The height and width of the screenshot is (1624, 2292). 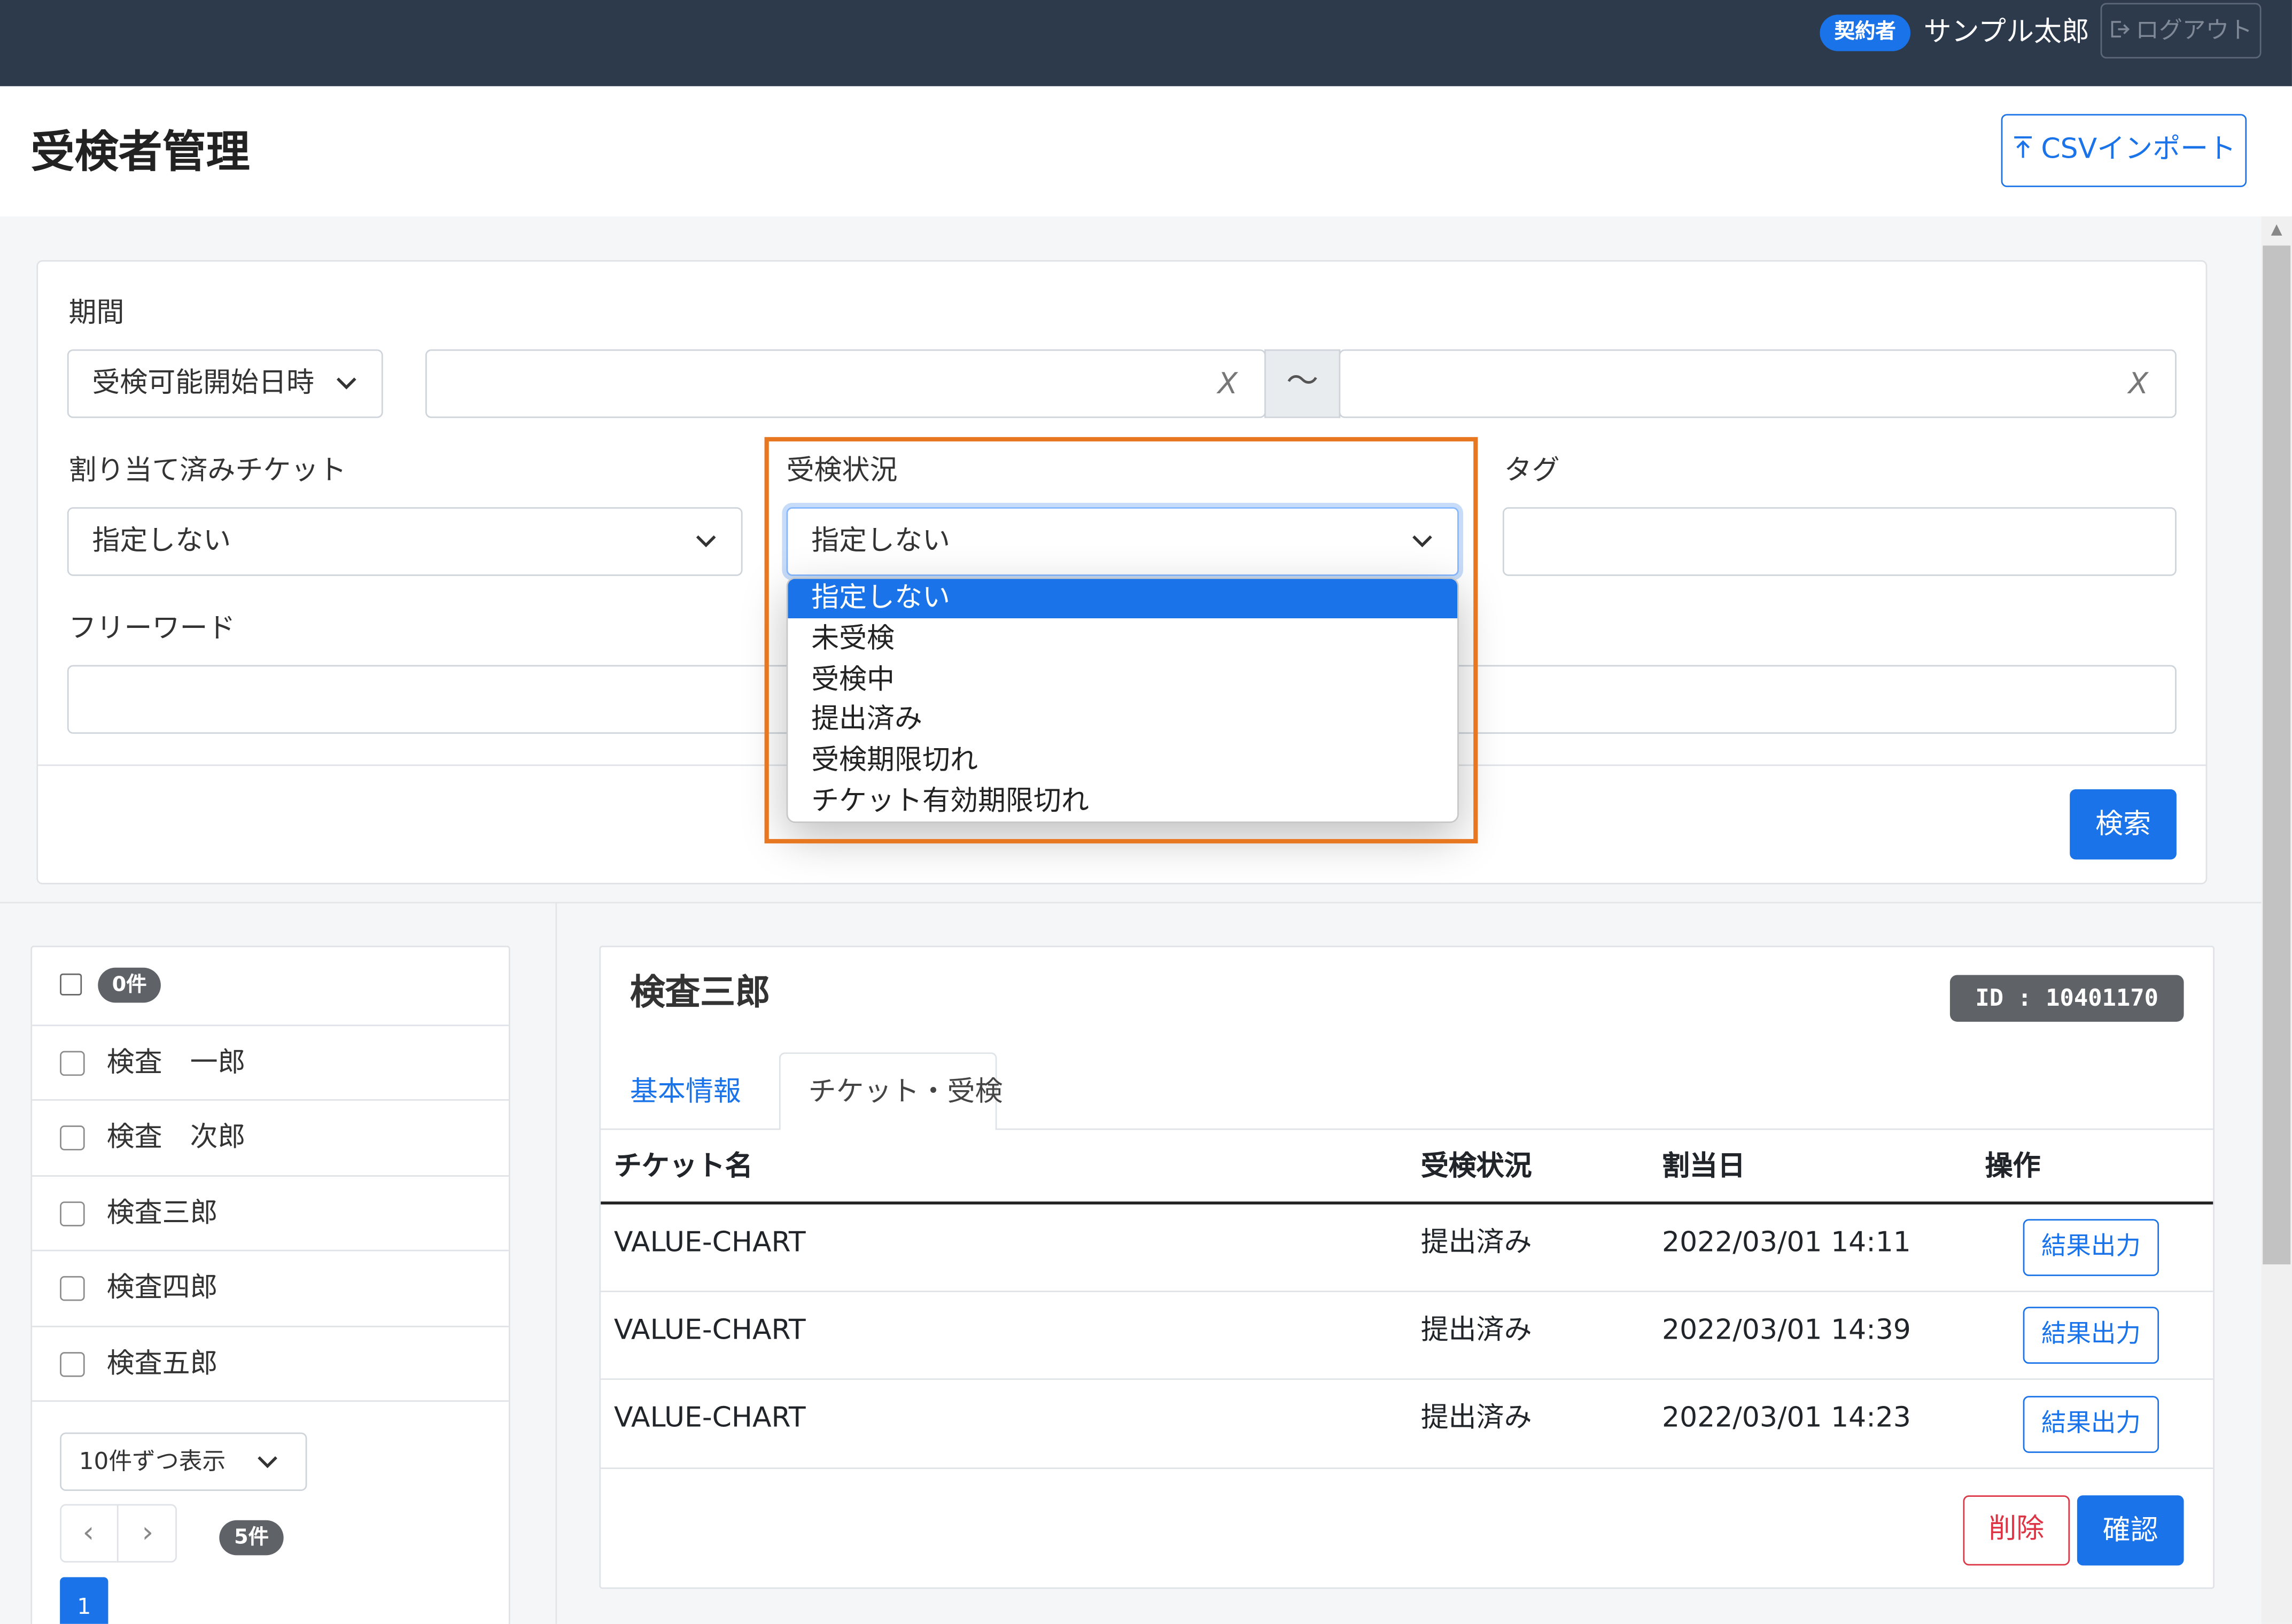 What do you see at coordinates (1228, 383) in the screenshot?
I see `clear-start-icon: X` at bounding box center [1228, 383].